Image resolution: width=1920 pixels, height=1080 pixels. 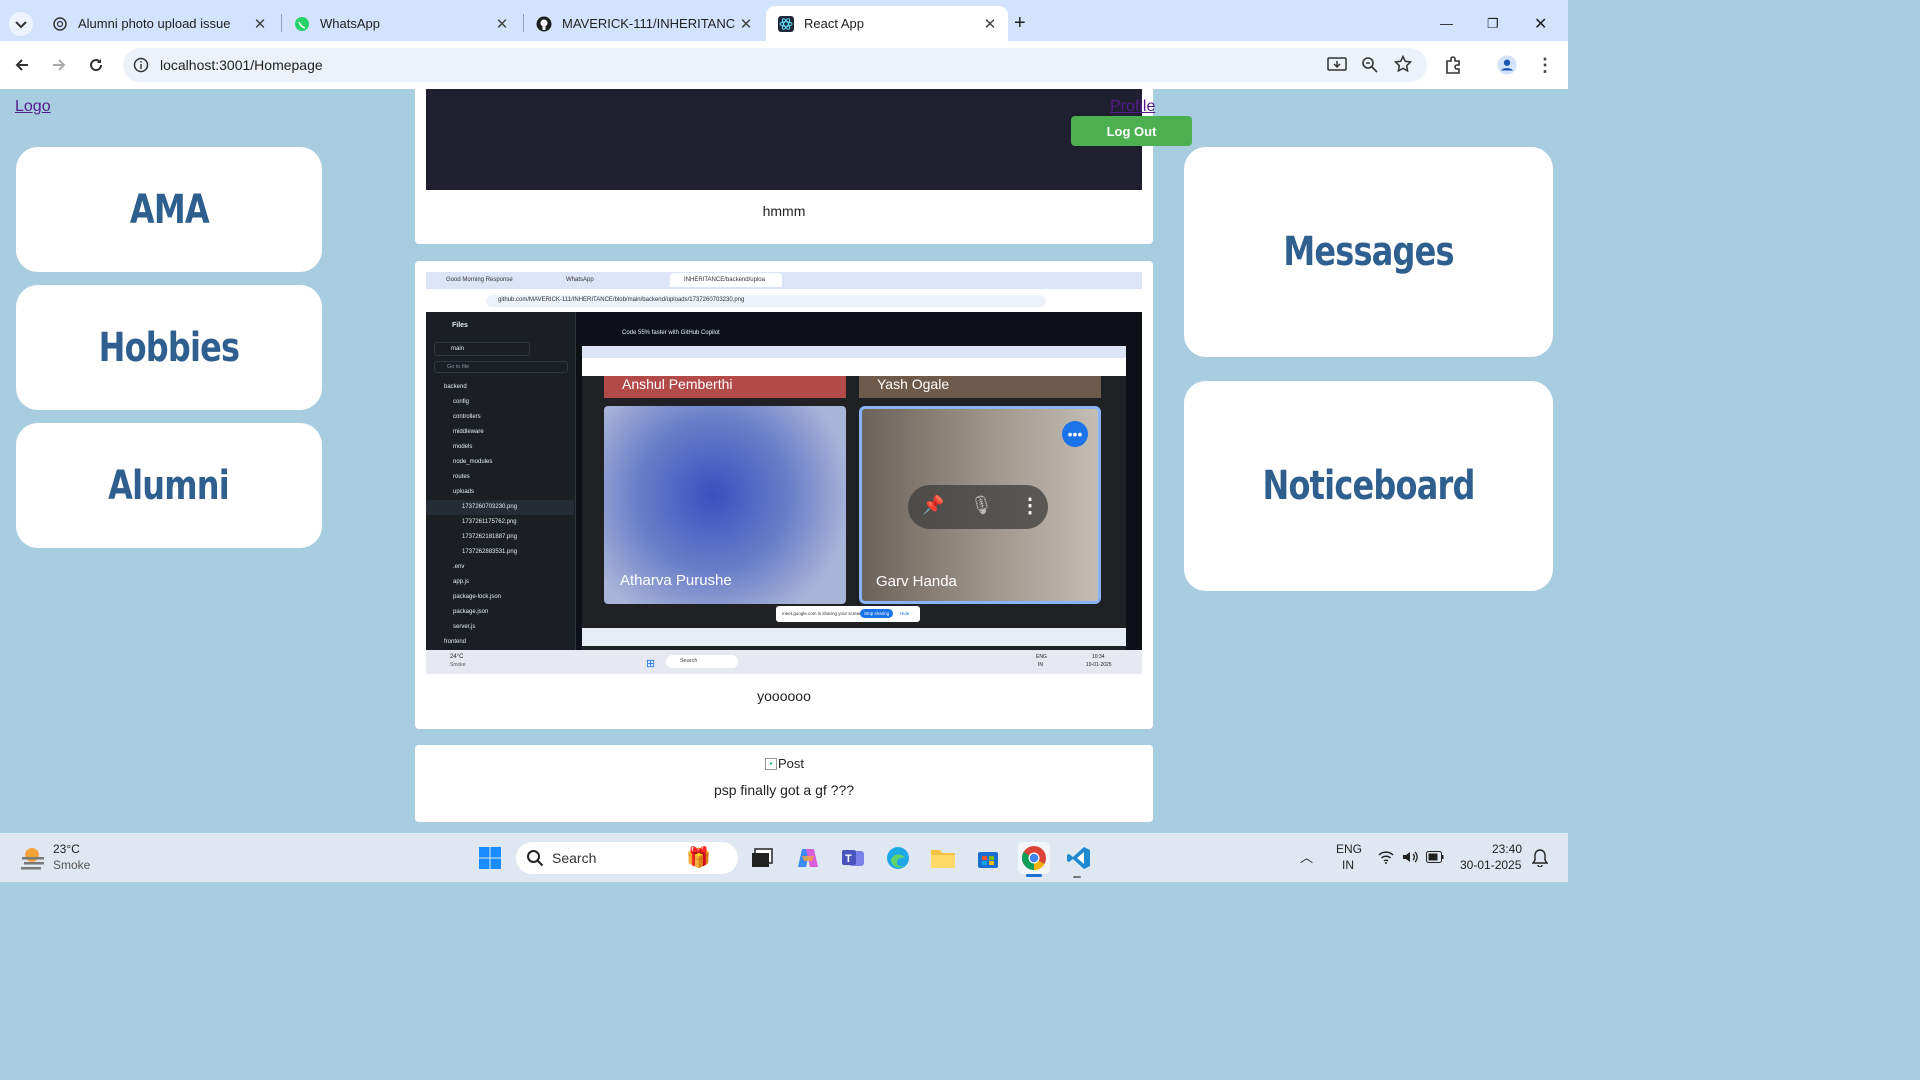 I want to click on screenshot-tile-controls: 📌 🎙 ⋮, so click(x=978, y=507).